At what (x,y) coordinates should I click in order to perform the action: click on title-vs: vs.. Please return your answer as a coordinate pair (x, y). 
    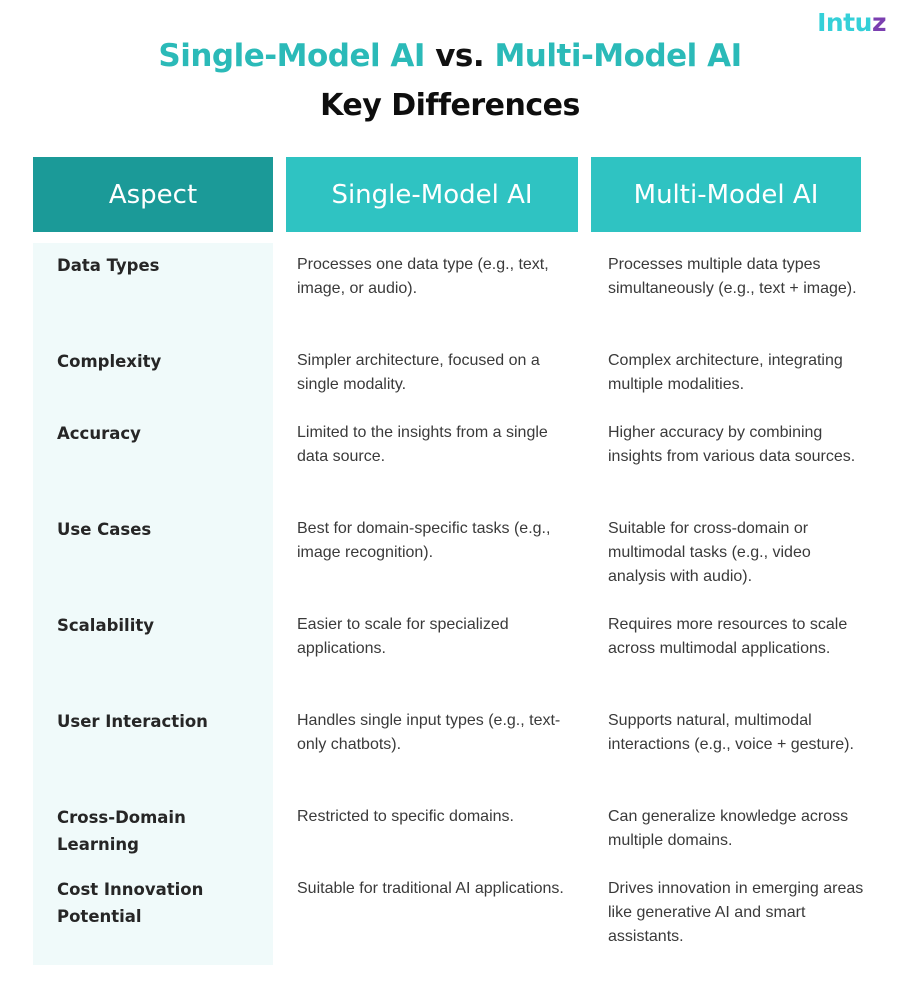
    Looking at the image, I should click on (459, 56).